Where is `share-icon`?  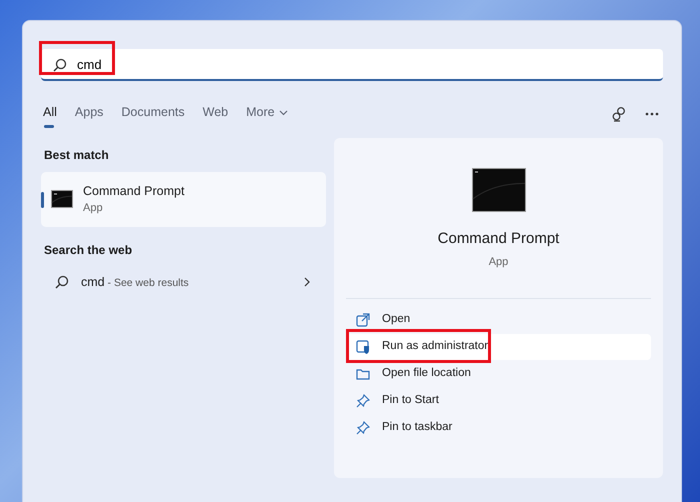
share-icon is located at coordinates (619, 114).